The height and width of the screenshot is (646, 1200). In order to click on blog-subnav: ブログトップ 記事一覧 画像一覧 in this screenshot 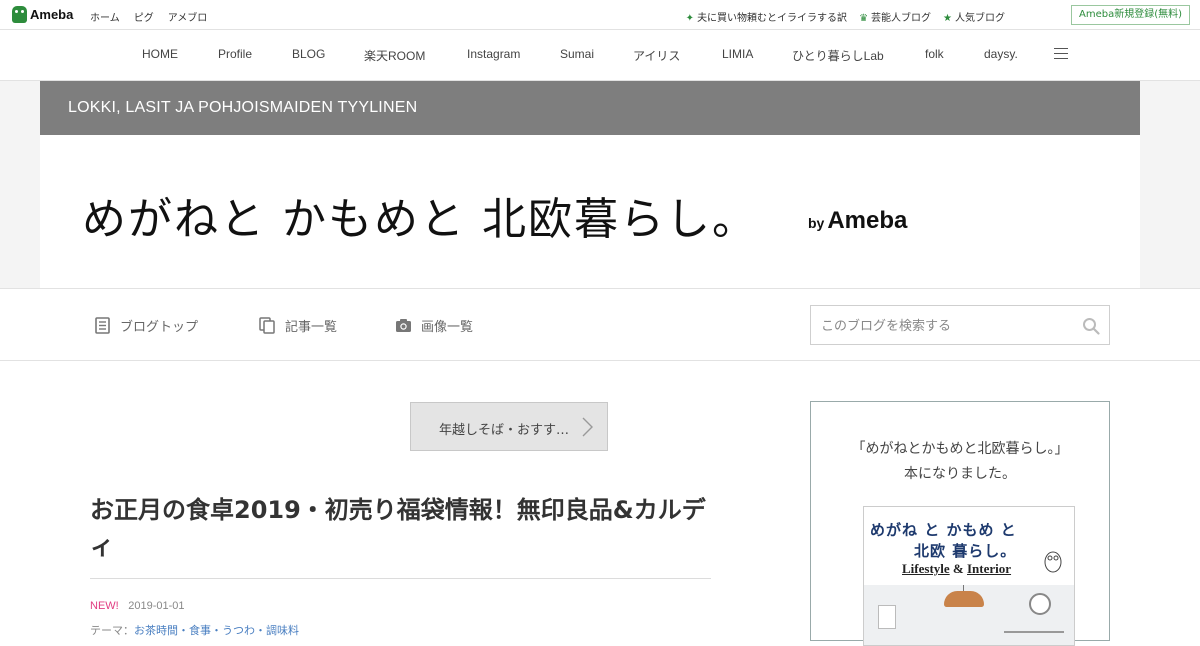, I will do `click(600, 324)`.